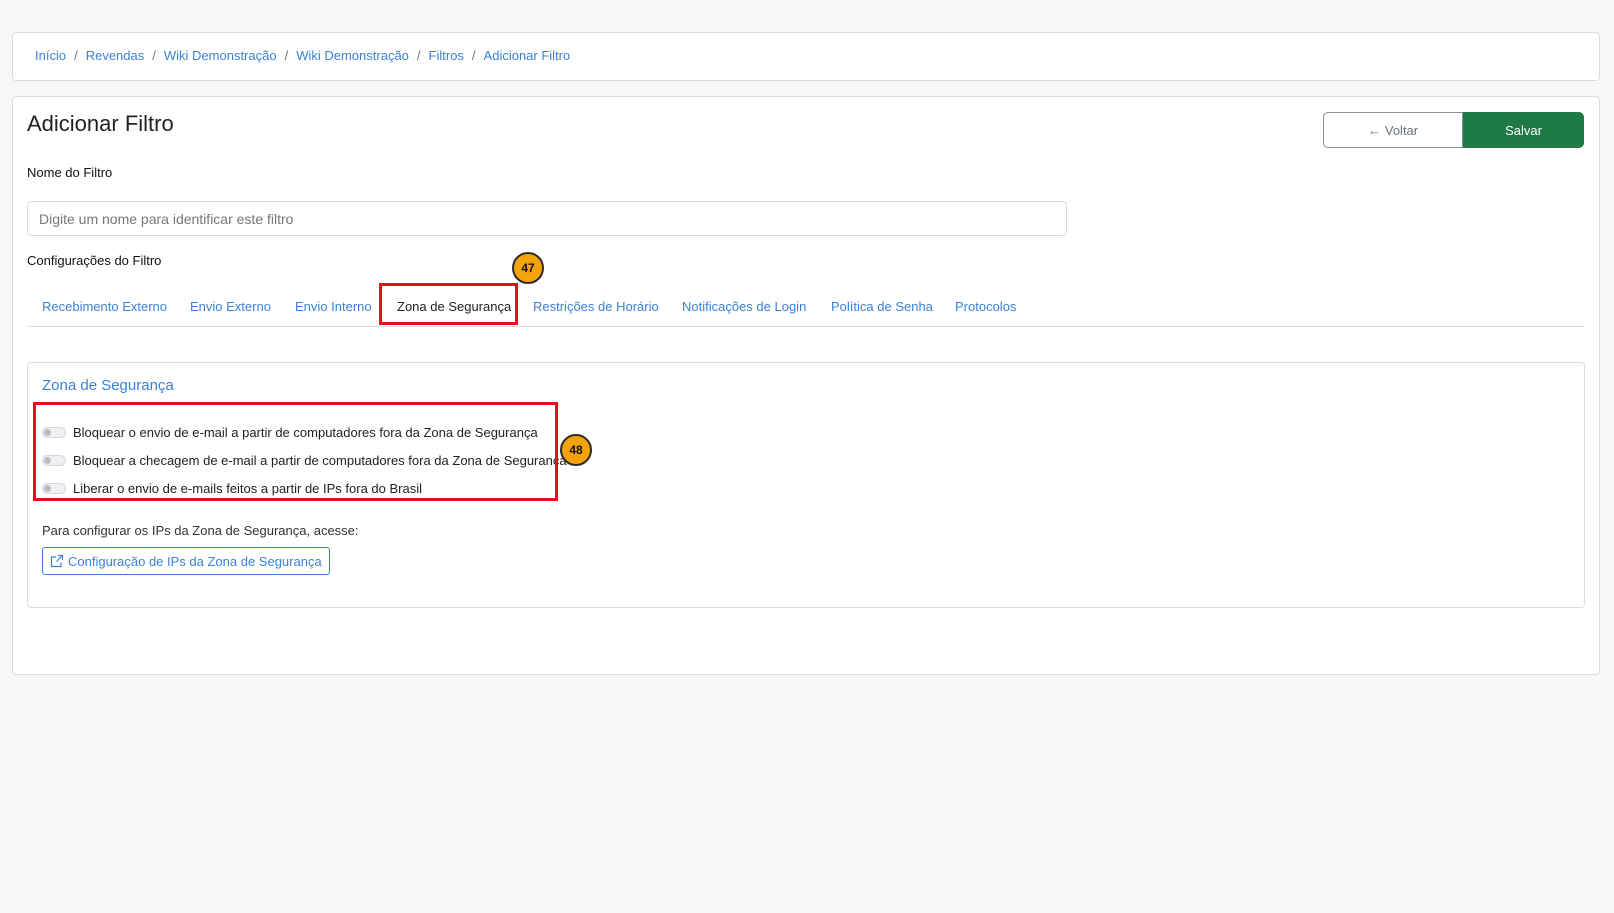 The height and width of the screenshot is (913, 1614). Describe the element at coordinates (115, 55) in the screenshot. I see `breadcrumb-item-revendas: Revendas` at that location.